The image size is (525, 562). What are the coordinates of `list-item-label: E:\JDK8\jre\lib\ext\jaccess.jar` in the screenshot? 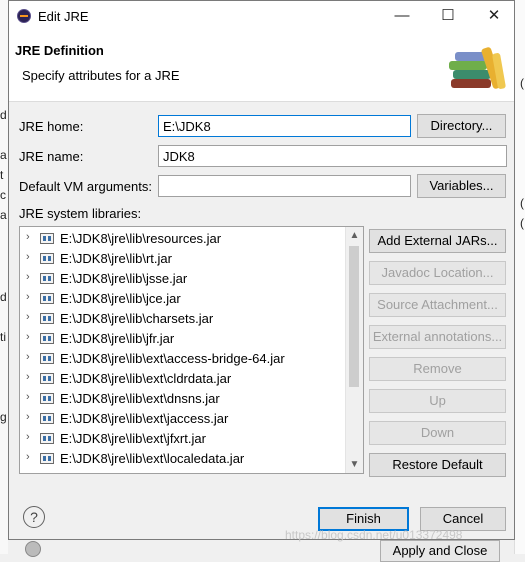 It's located at (144, 418).